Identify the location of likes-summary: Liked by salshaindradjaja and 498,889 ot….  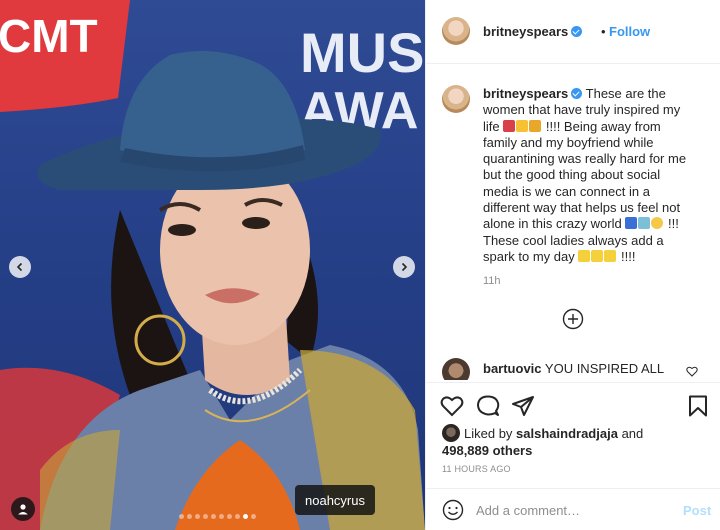
(542, 441).